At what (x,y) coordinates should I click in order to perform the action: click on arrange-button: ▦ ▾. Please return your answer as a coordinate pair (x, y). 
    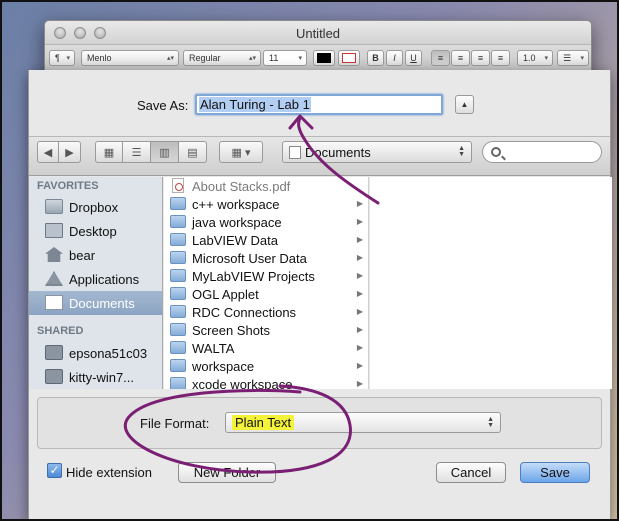
    Looking at the image, I should click on (241, 152).